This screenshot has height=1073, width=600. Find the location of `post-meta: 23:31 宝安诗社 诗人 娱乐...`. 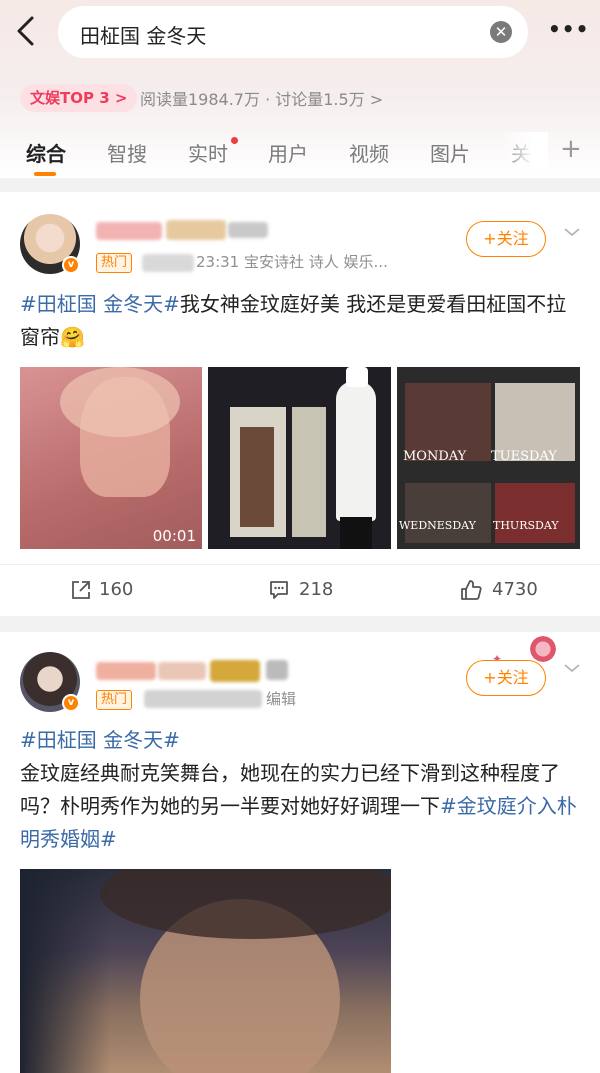

post-meta: 23:31 宝安诗社 诗人 娱乐... is located at coordinates (292, 262).